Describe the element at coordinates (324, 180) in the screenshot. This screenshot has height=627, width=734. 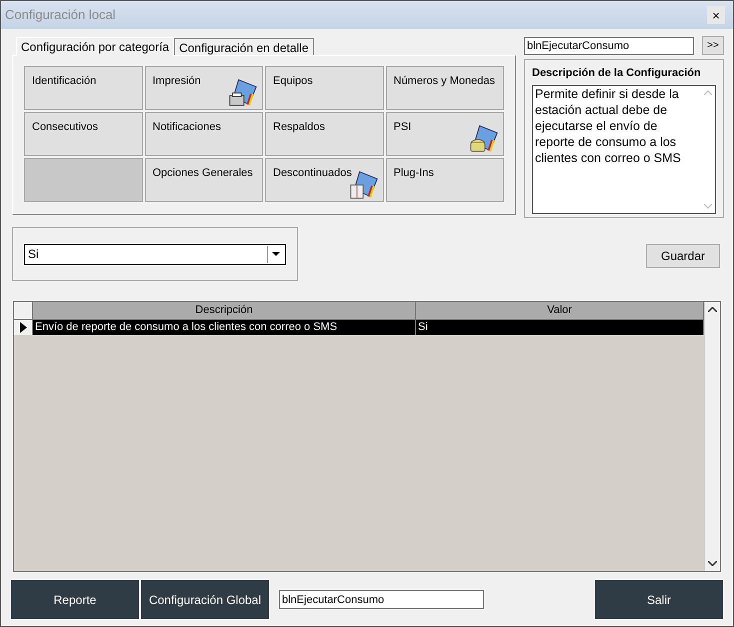
I see `category-tile: Descontinuados` at that location.